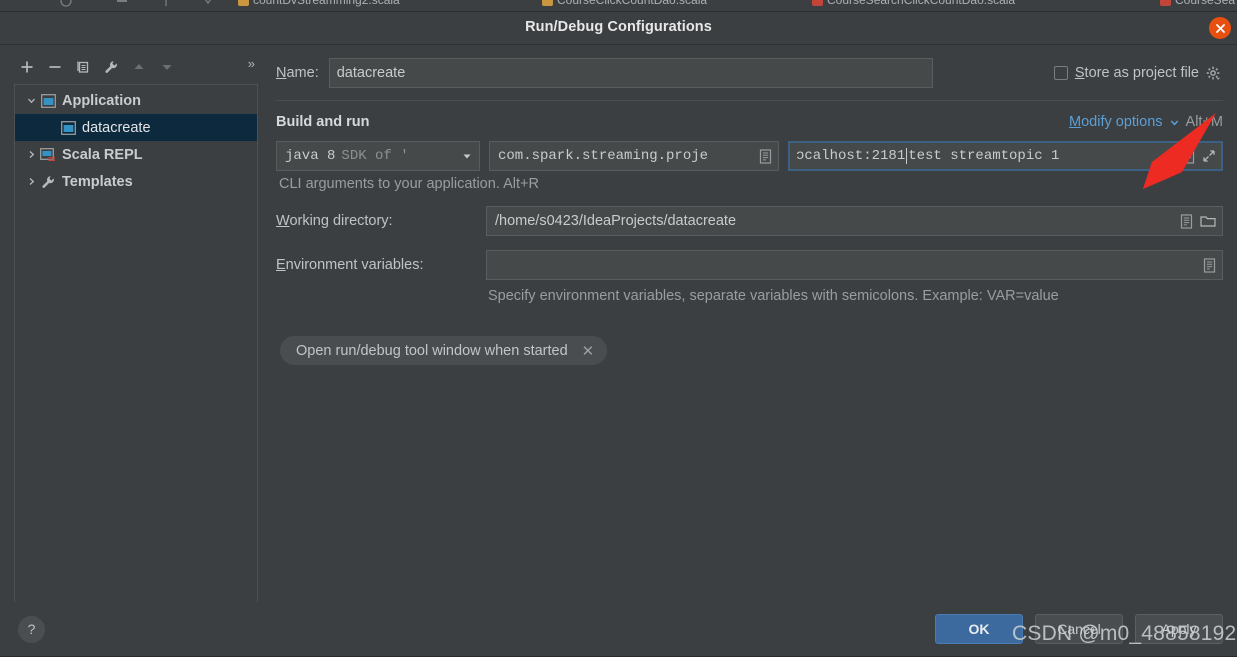  I want to click on apply-button: Apply, so click(1179, 629).